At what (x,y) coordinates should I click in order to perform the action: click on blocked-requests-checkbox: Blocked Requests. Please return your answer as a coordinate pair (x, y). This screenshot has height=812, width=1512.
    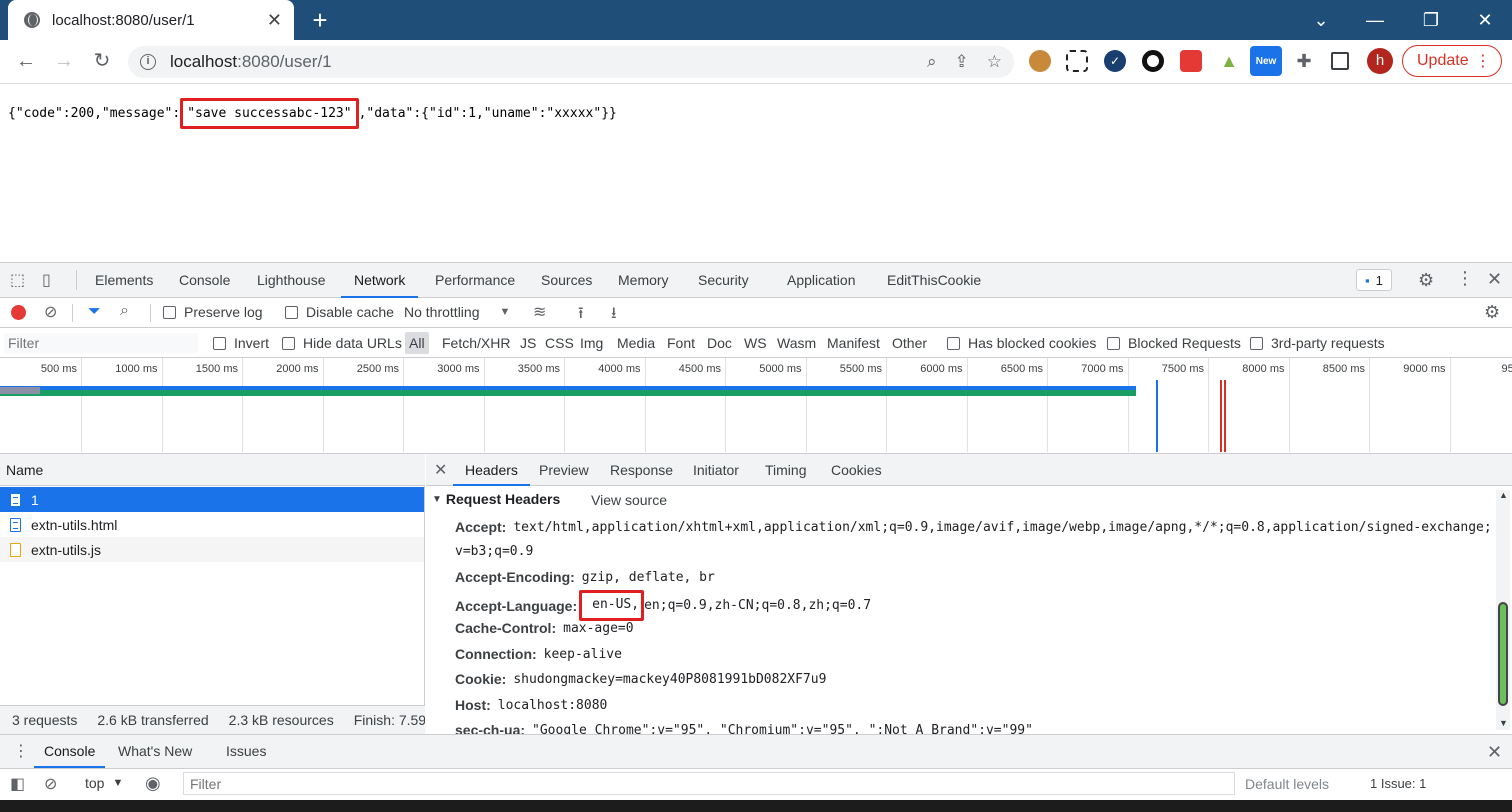
    Looking at the image, I should click on (1174, 343).